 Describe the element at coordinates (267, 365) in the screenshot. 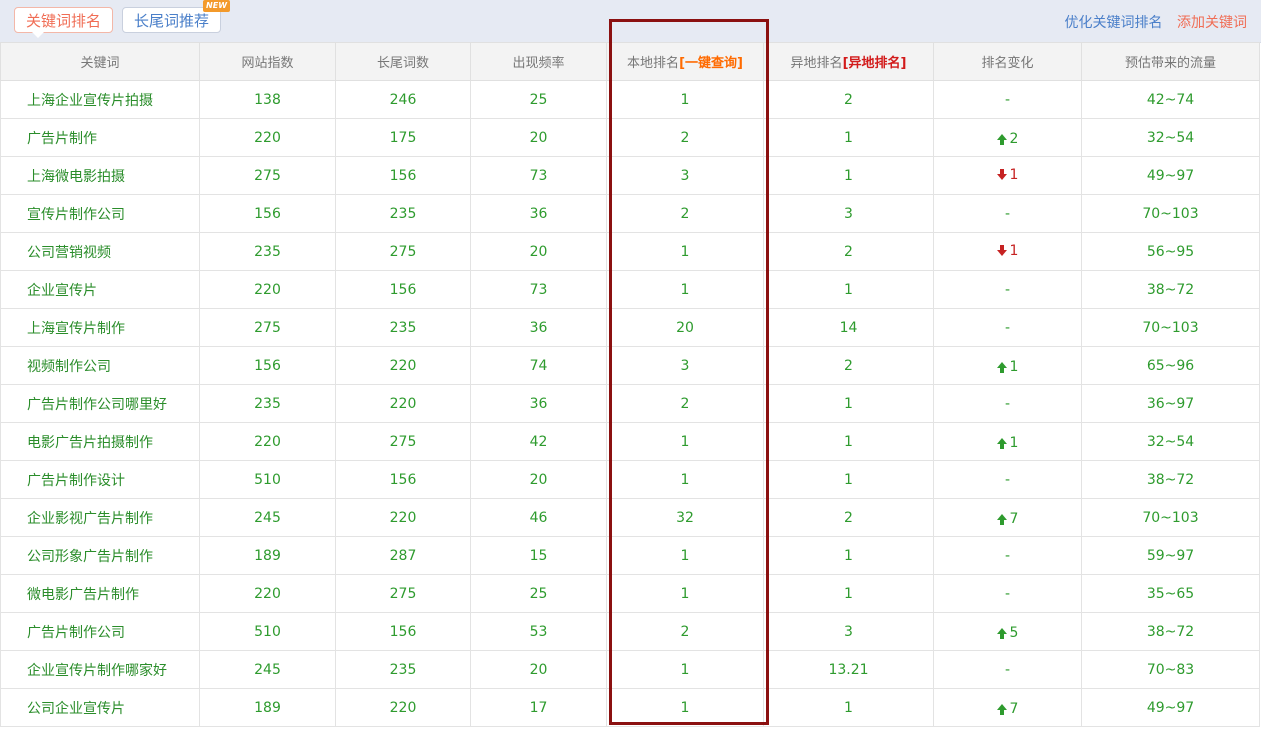

I see `site-index-cell: 156` at that location.